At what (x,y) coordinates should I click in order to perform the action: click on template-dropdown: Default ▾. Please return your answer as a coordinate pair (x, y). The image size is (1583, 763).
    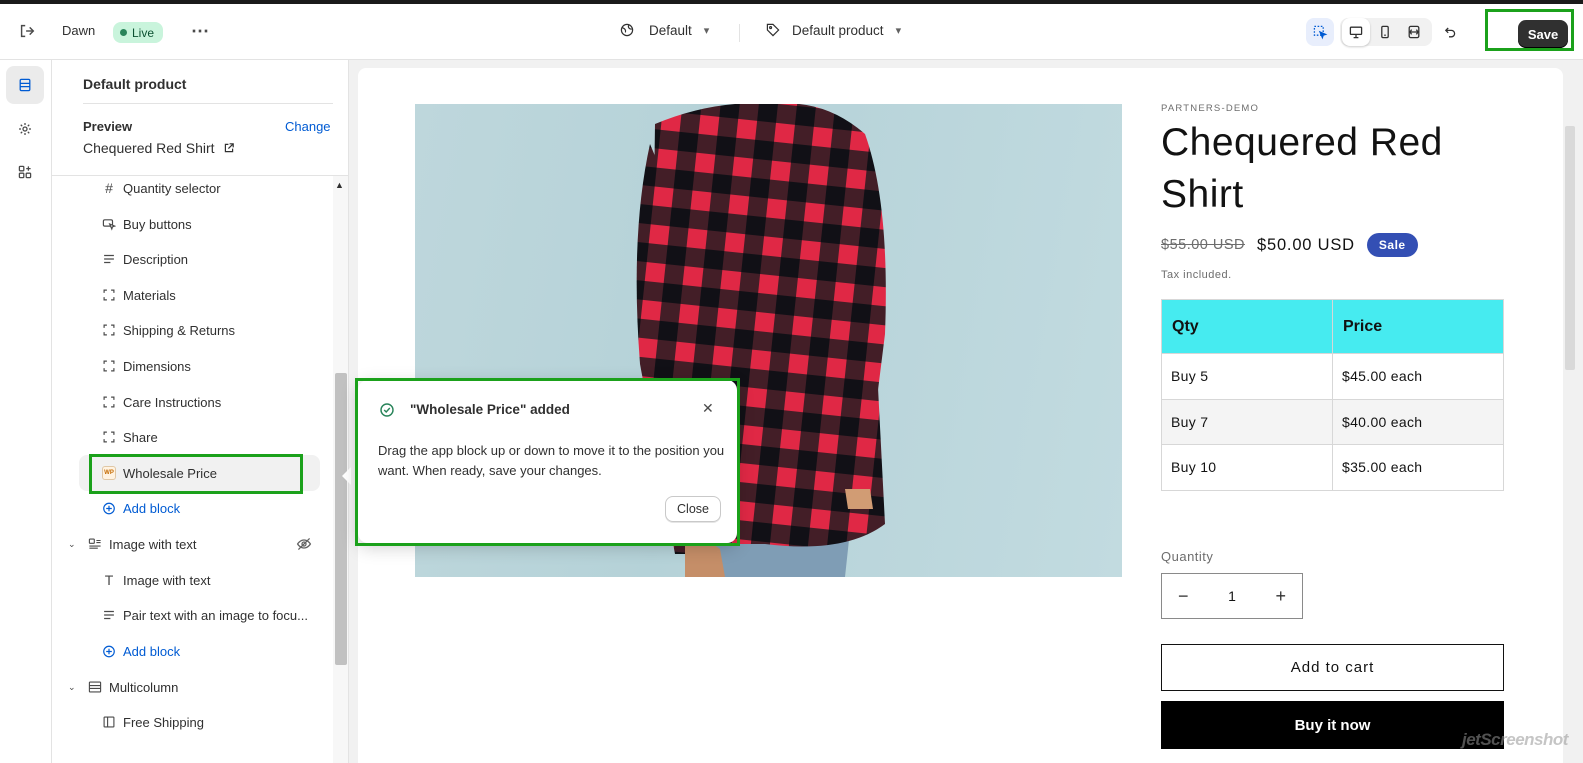
    Looking at the image, I should click on (664, 30).